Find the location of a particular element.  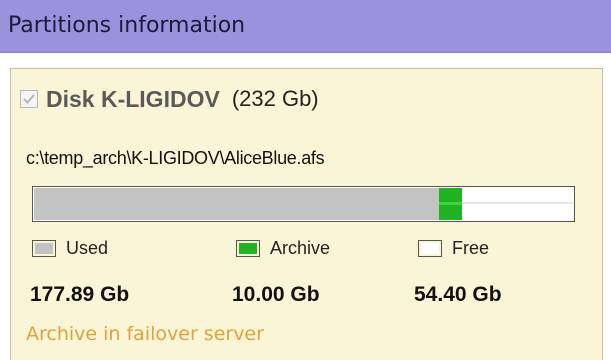

usage-bar-used is located at coordinates (236, 204).